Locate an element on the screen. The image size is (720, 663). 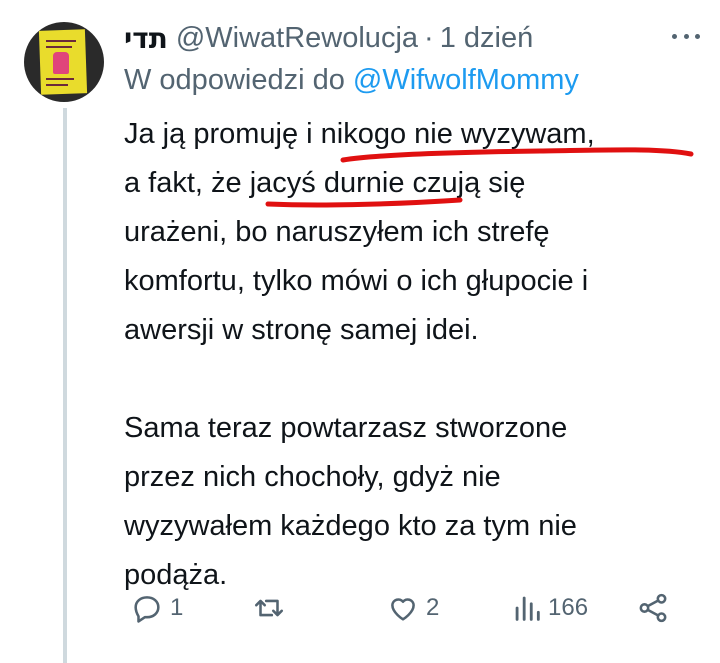
tweet-line: Sama teraz powtarzasz stworzone is located at coordinates (346, 428).